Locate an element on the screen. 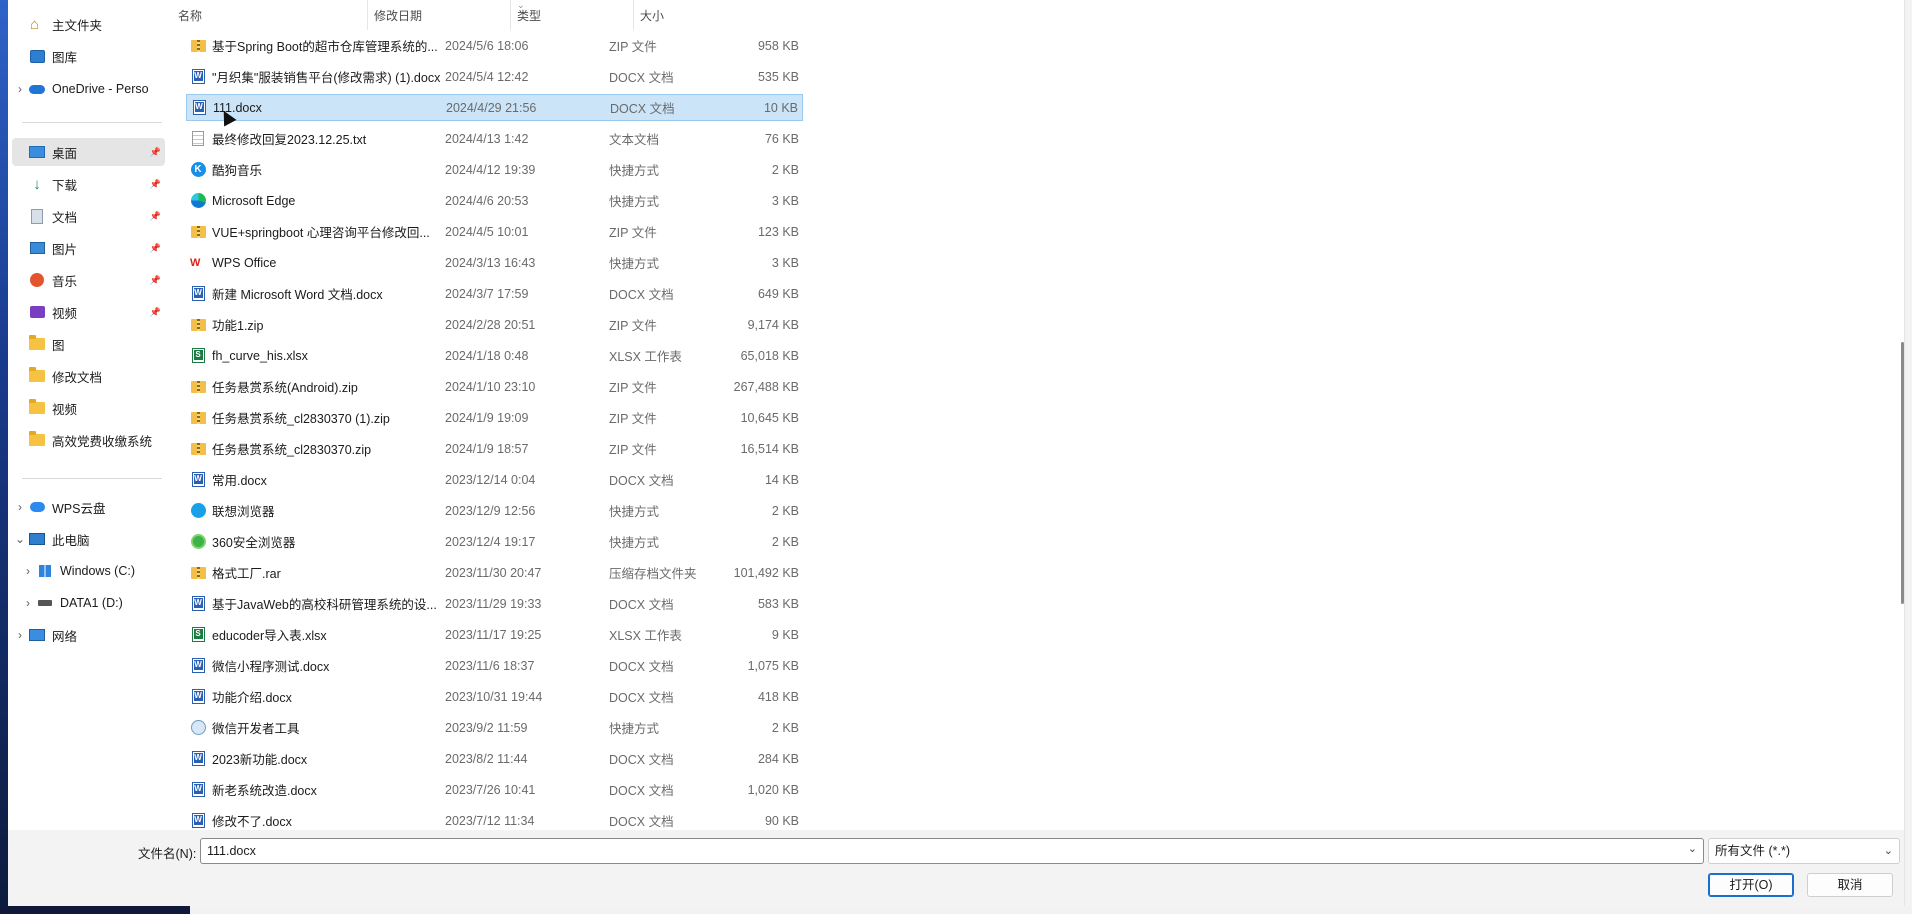 The image size is (1912, 914). column-header-name: 名称 is located at coordinates (270, 15).